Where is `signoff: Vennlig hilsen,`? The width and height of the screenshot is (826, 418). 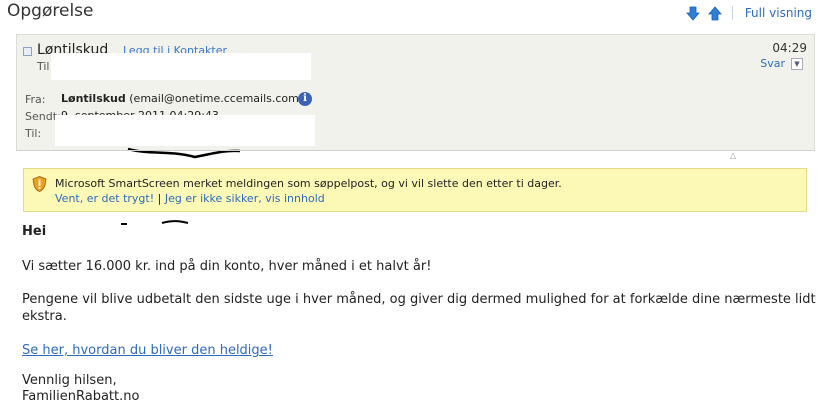 signoff: Vennlig hilsen, is located at coordinates (69, 380).